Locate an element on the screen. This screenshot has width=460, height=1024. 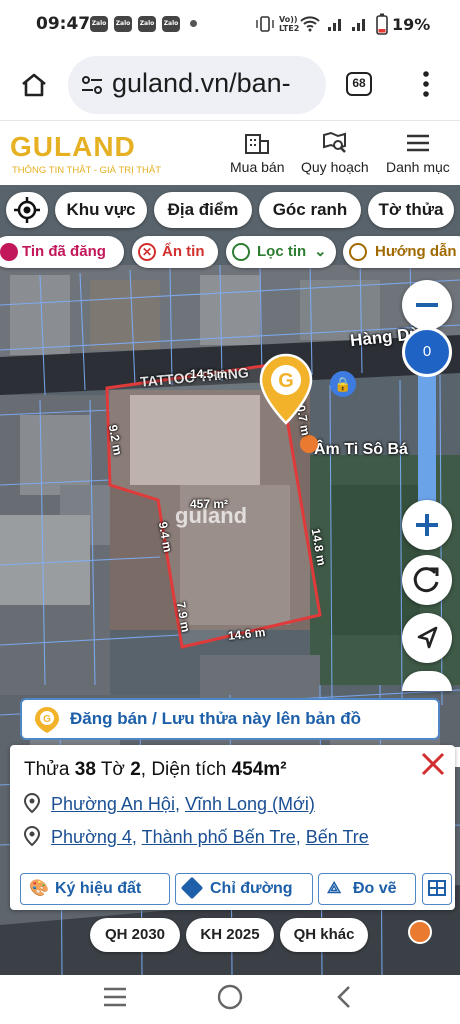
sheet-number: 2 is located at coordinates (135, 769).